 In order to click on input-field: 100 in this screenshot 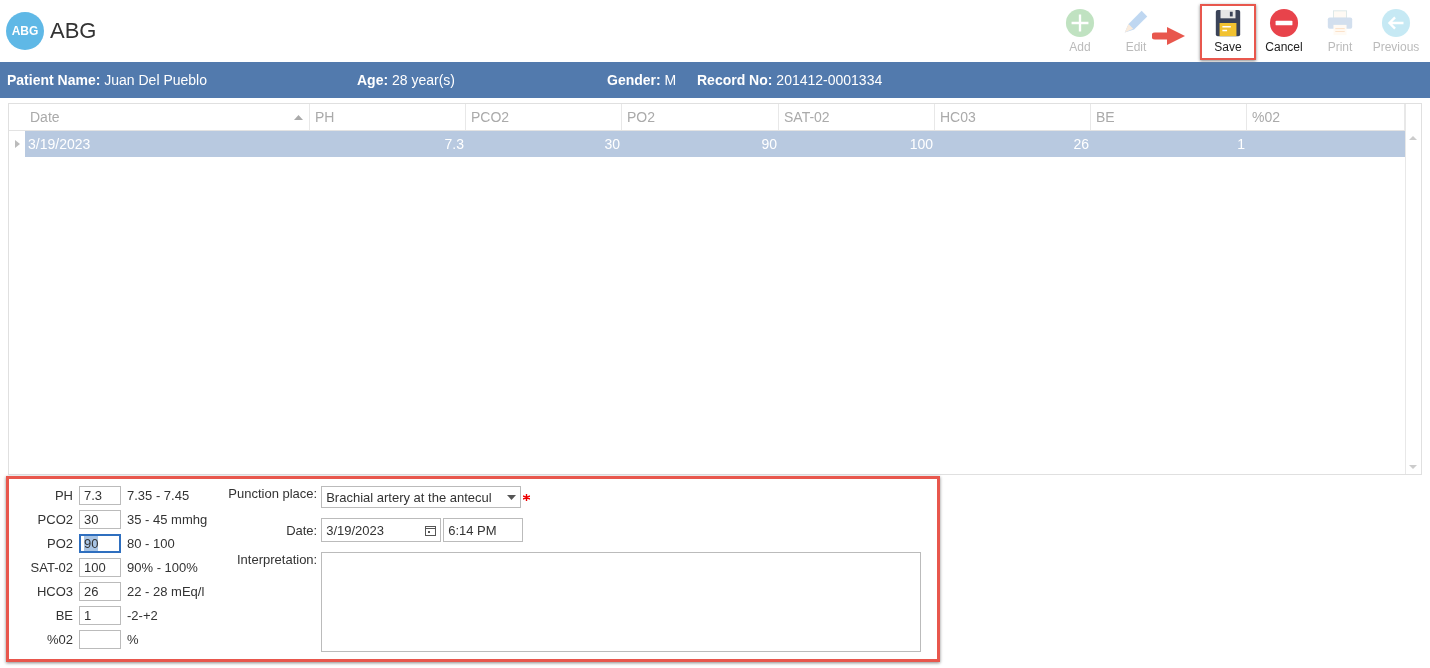, I will do `click(100, 567)`.